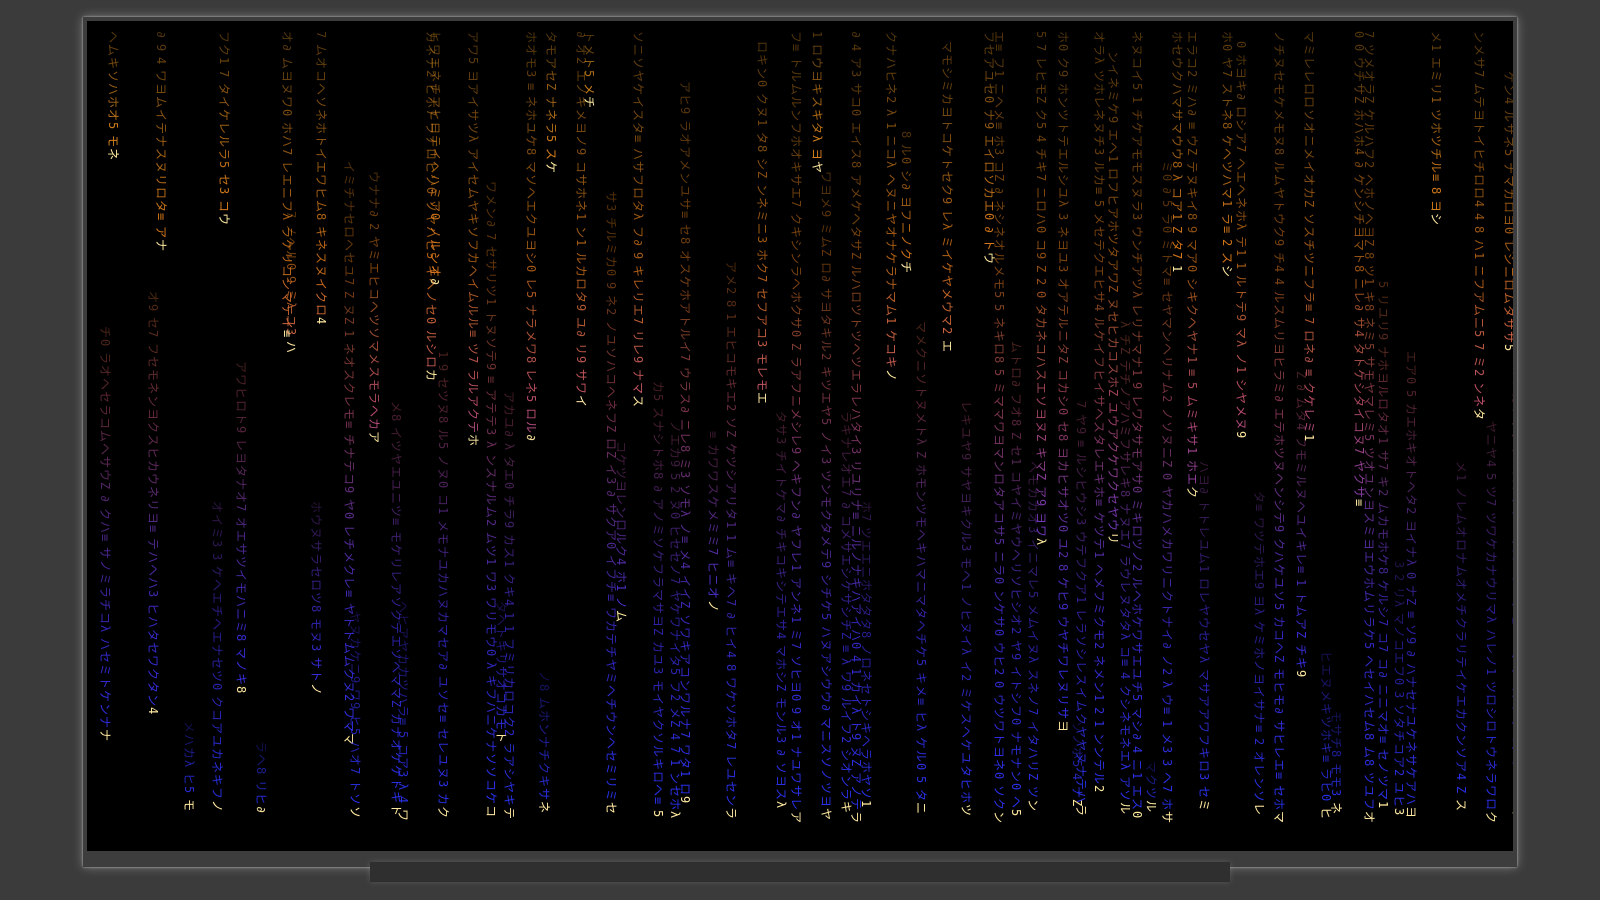 Image resolution: width=1600 pixels, height=900 pixels. What do you see at coordinates (1204, 727) in the screenshot?
I see `digital-rain-glyph-icon: ワ` at bounding box center [1204, 727].